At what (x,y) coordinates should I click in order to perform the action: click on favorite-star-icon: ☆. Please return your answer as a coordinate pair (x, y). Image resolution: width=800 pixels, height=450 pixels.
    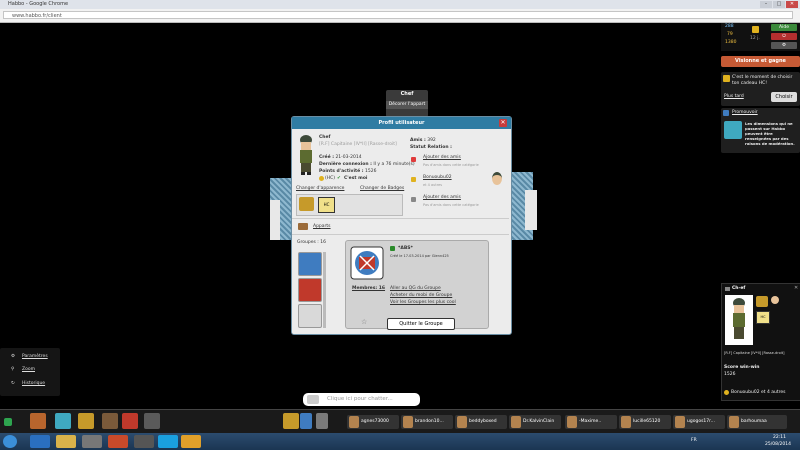
    Looking at the image, I should click on (364, 322).